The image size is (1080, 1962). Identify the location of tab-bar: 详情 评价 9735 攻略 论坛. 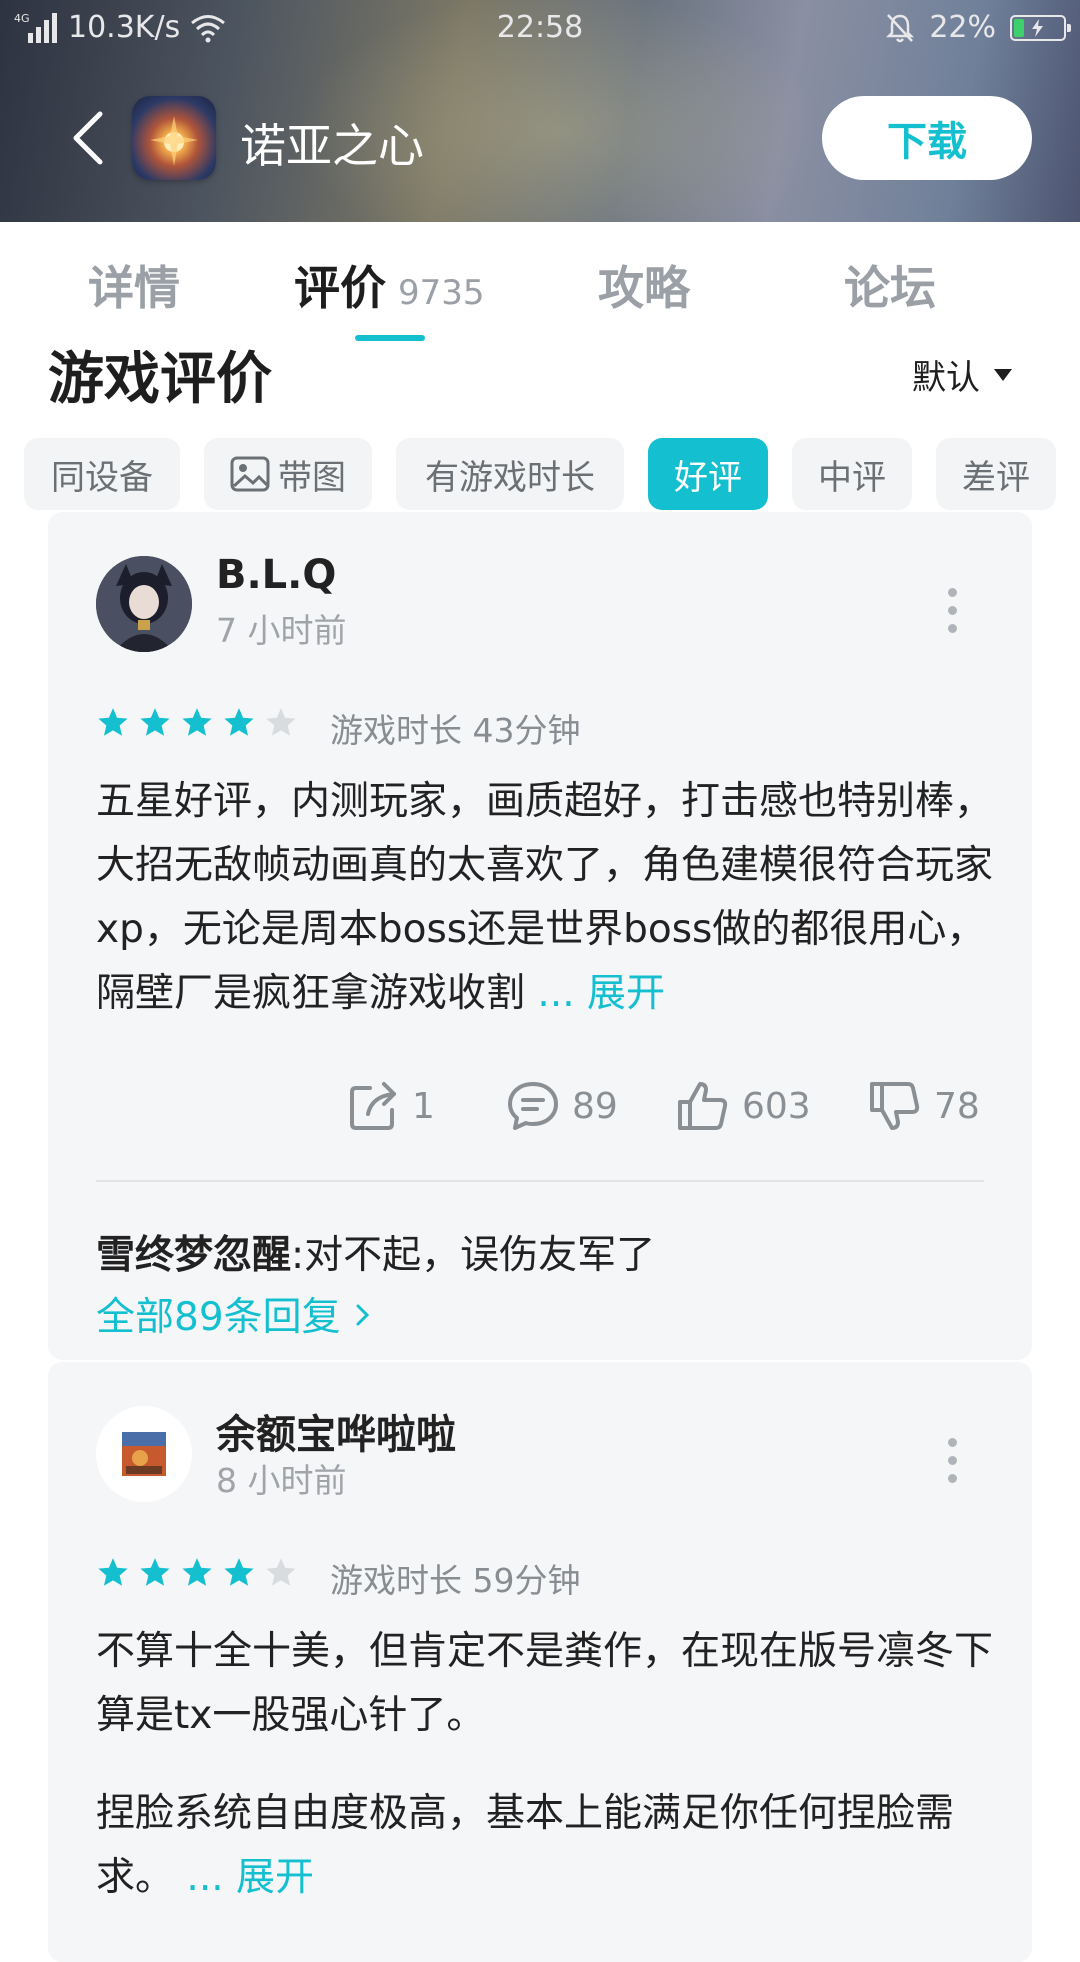
(540, 282).